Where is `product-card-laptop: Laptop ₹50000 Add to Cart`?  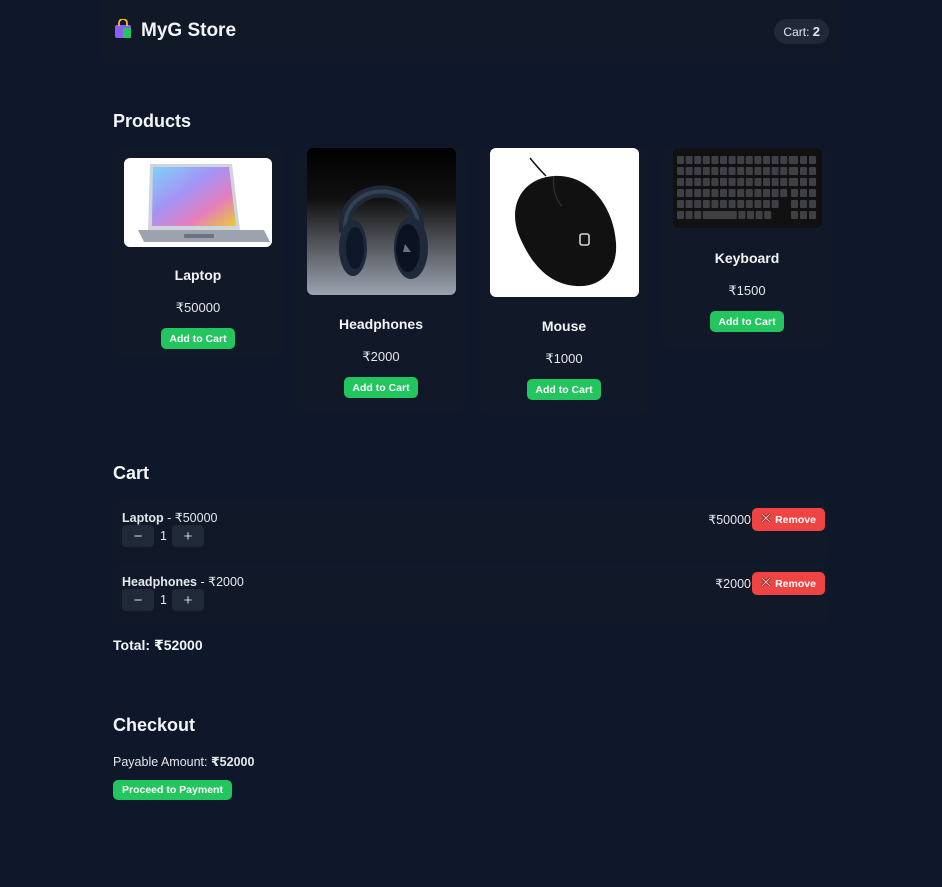
product-card-laptop: Laptop ₹50000 Add to Cart is located at coordinates (198, 252).